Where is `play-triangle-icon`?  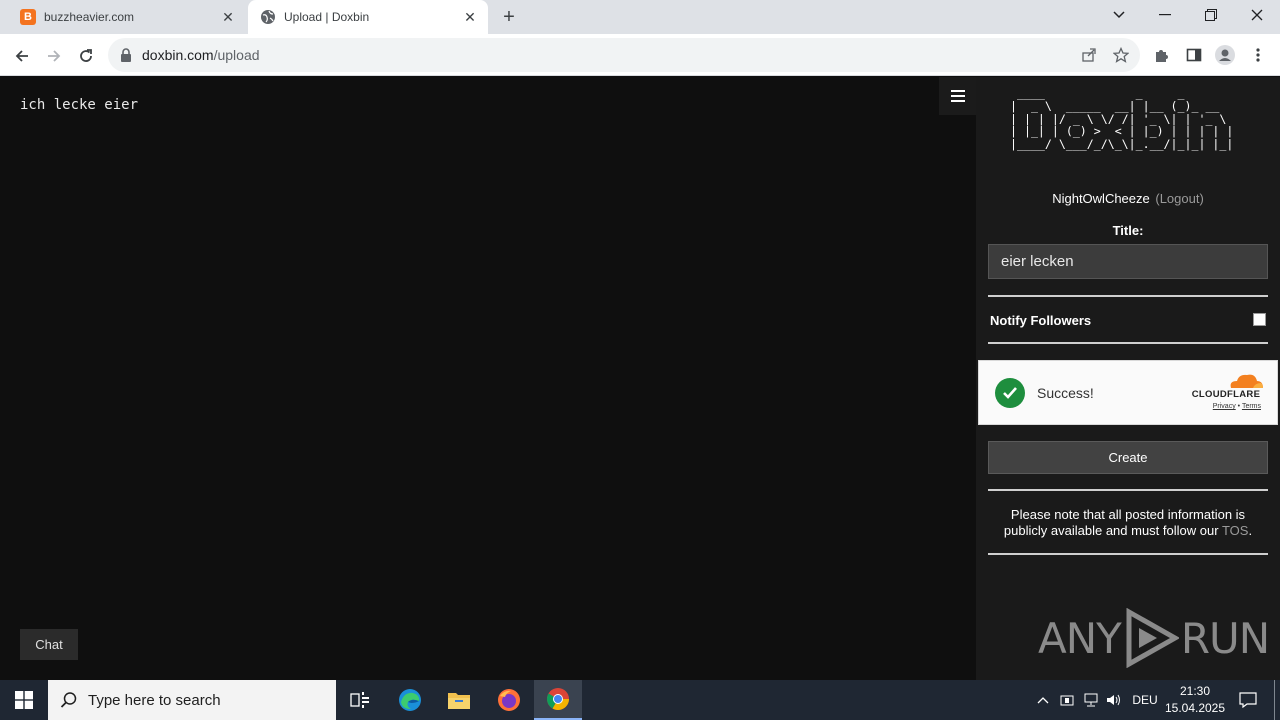
play-triangle-icon is located at coordinates (1152, 638).